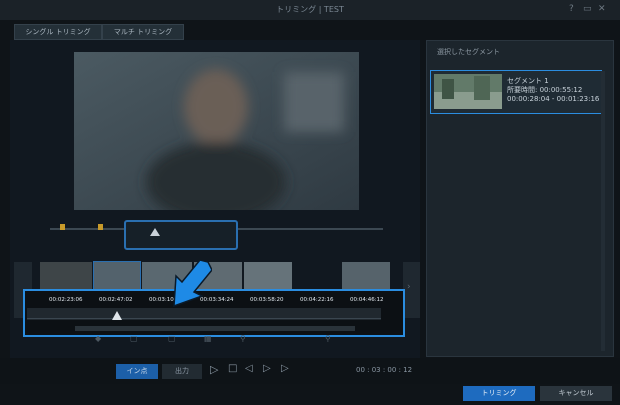  Describe the element at coordinates (100, 227) in the screenshot. I see `mark-out-handle` at that location.